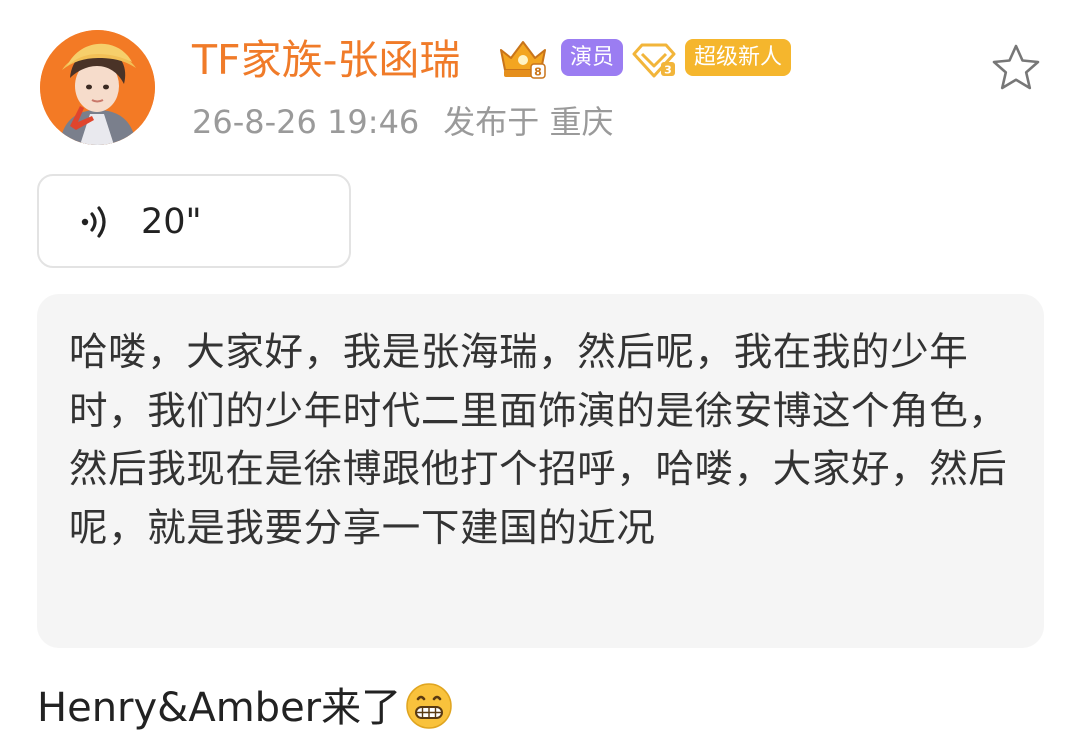  Describe the element at coordinates (668, 70) in the screenshot. I see `svg-text: 3` at that location.